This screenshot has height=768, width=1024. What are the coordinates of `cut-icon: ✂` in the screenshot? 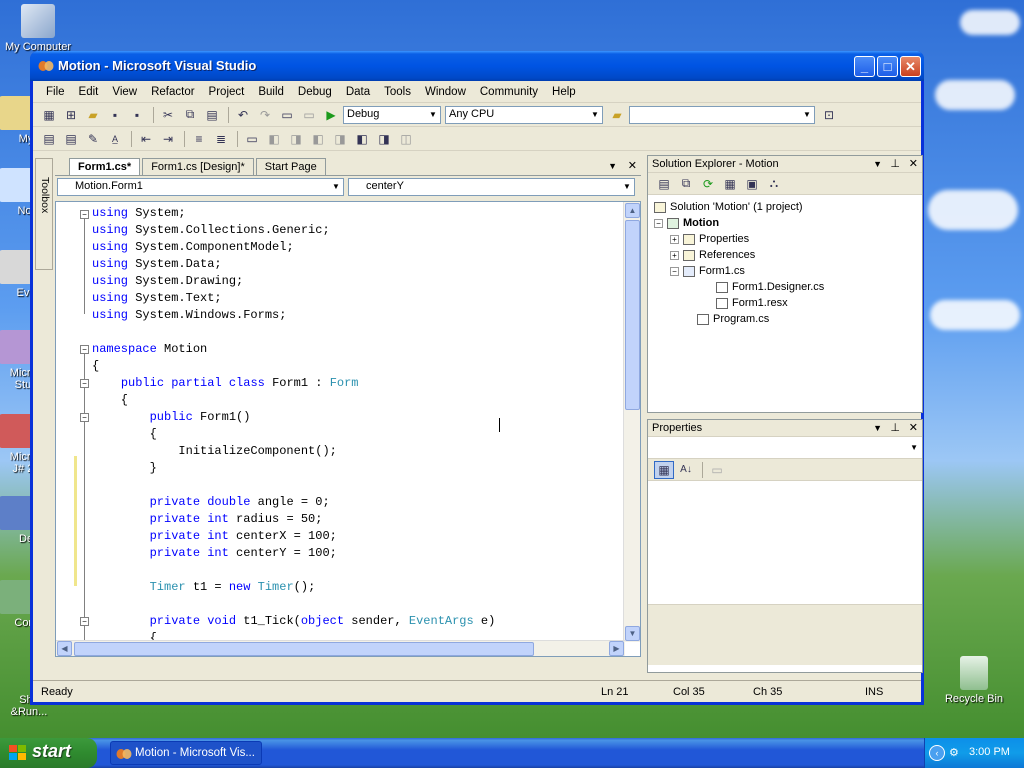 It's located at (168, 115).